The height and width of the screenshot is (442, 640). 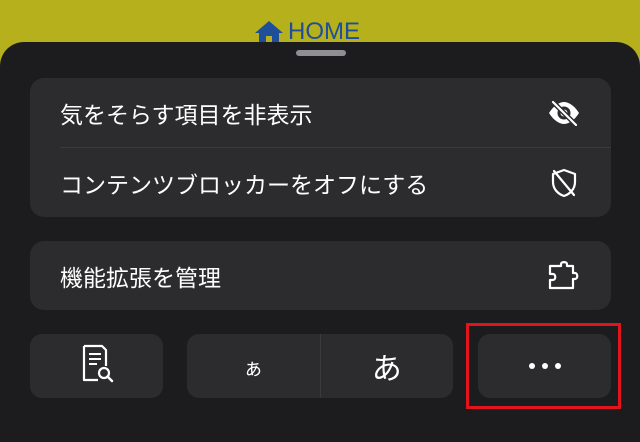 What do you see at coordinates (253, 366) in the screenshot?
I see `decrease-text-size-button: ぁ` at bounding box center [253, 366].